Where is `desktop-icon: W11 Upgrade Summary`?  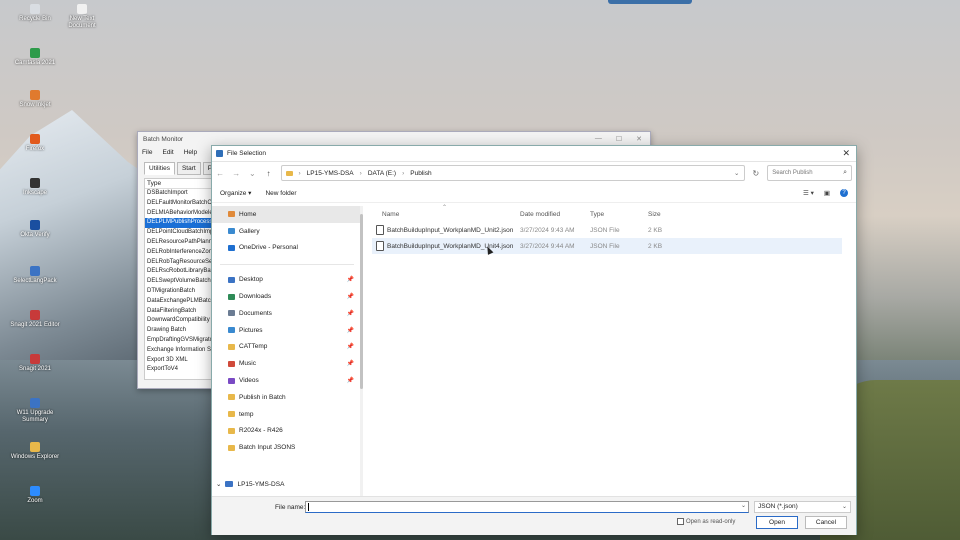
desktop-icon: W11 Upgrade Summary is located at coordinates (35, 411).